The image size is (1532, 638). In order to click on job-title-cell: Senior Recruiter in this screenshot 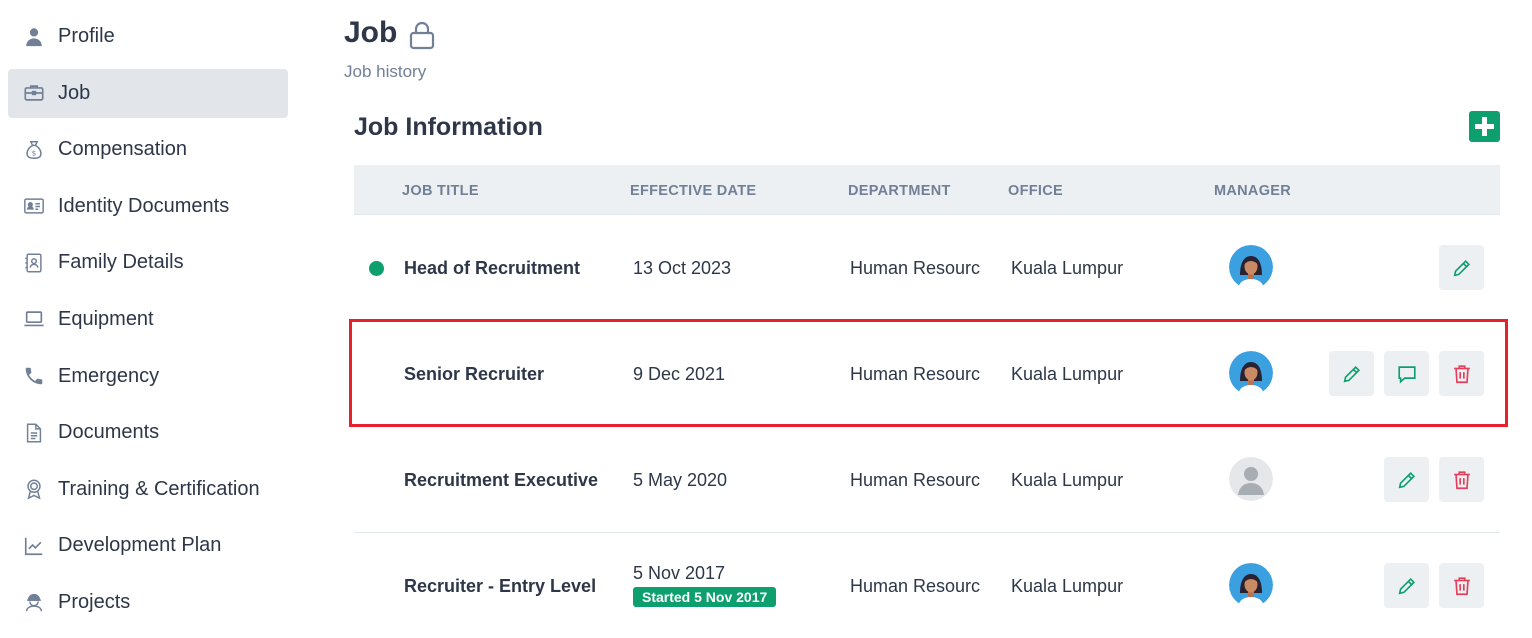, I will do `click(474, 374)`.